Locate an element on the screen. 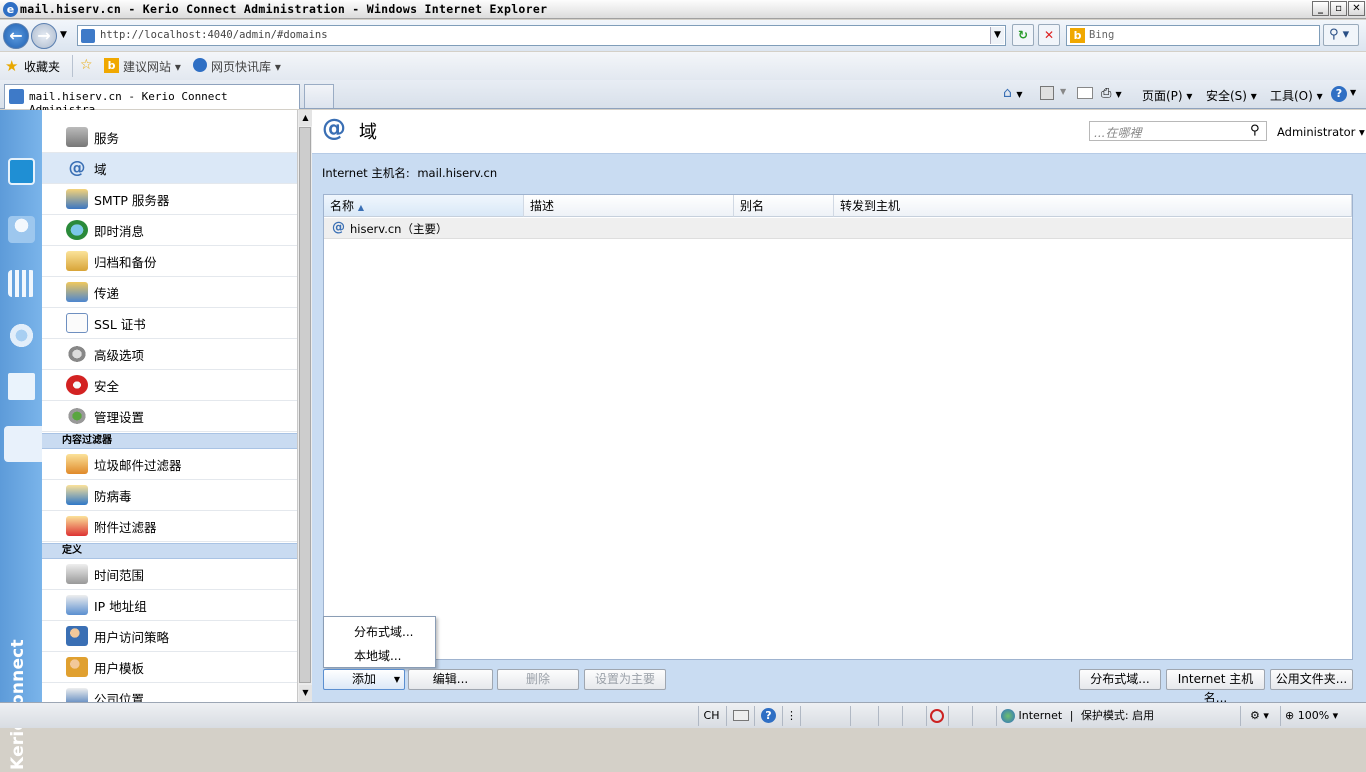 This screenshot has height=772, width=1366. nav-item-attachment-filter: 附件过滤器 is located at coordinates (169, 526).